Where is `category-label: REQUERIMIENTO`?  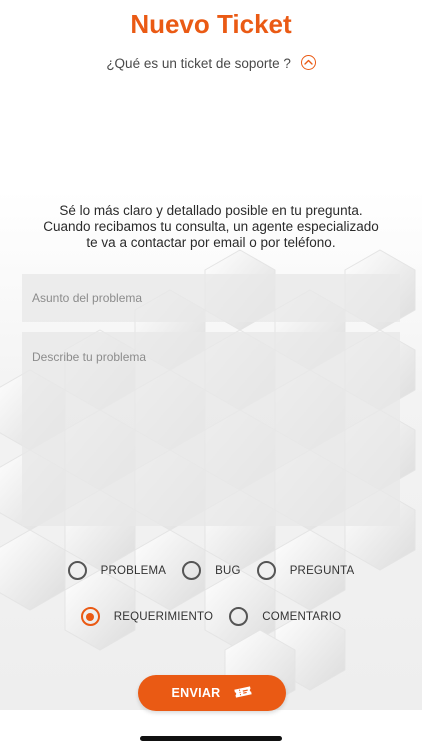 category-label: REQUERIMIENTO is located at coordinates (163, 616).